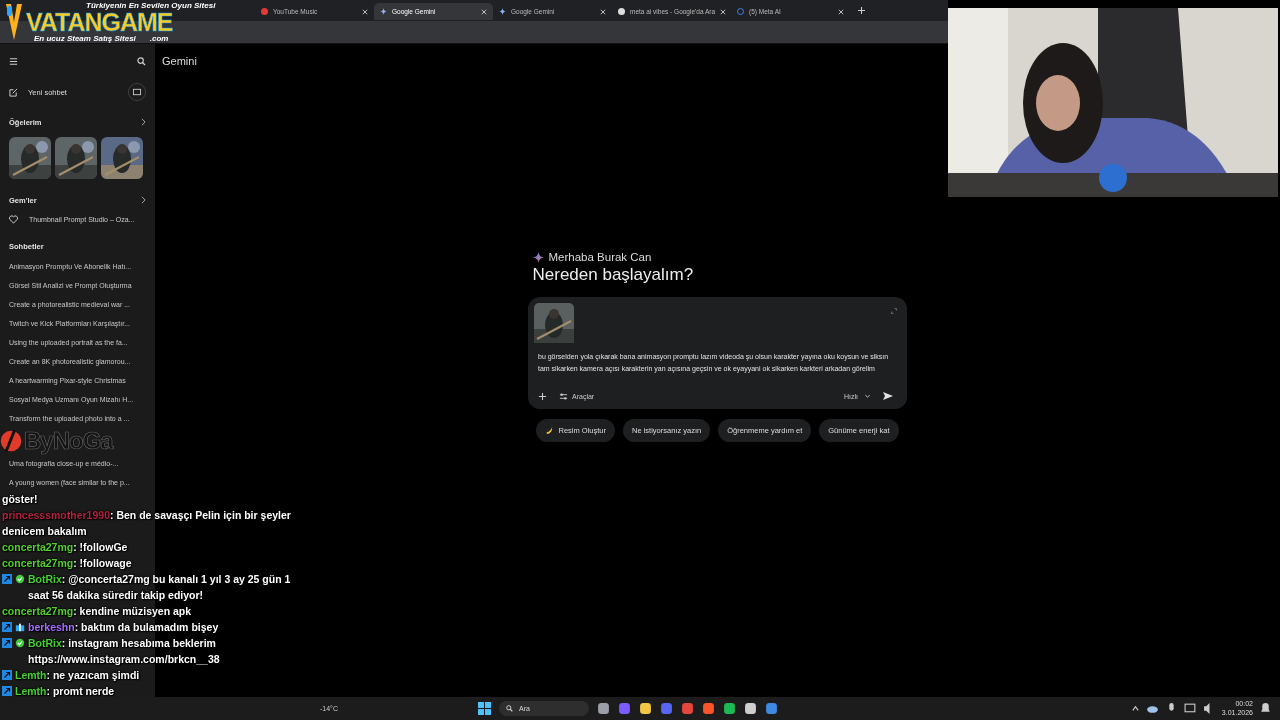  What do you see at coordinates (123, 627) in the screenshot?
I see `chat-message: berkeshn: baktım da bulamadım bişey` at bounding box center [123, 627].